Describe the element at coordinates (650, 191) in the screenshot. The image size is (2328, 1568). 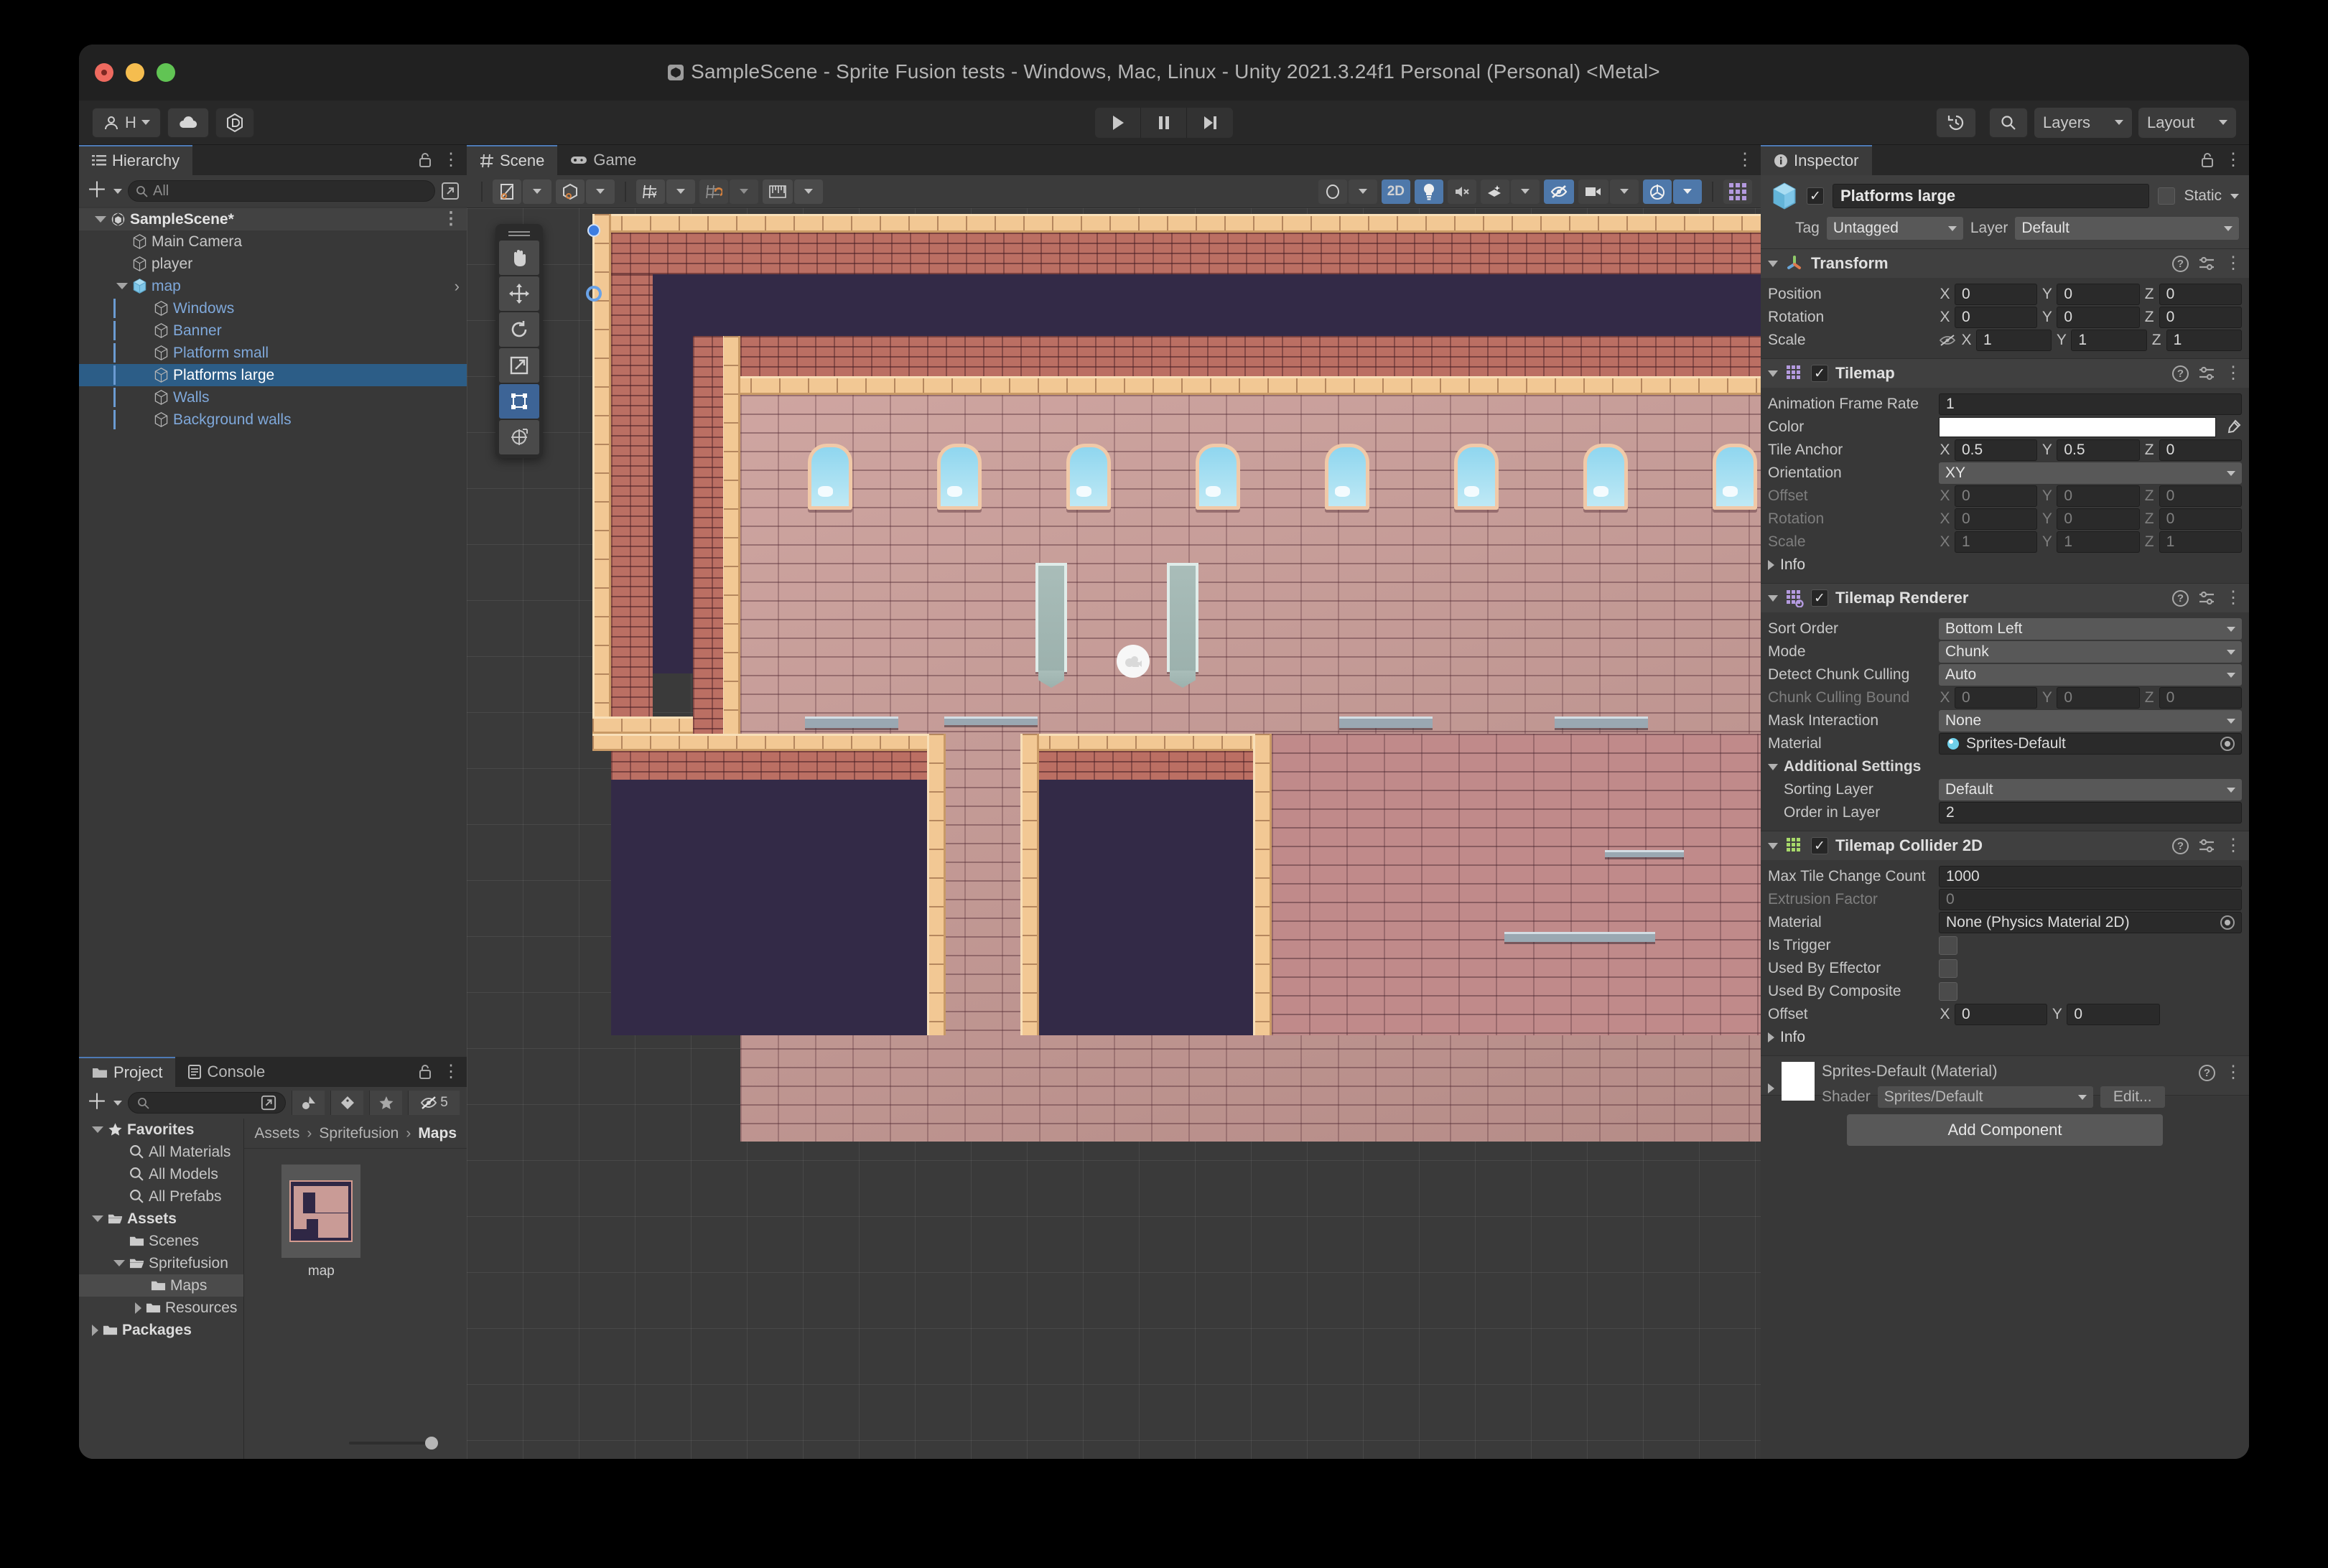
I see `grid-y-icon: Y` at that location.